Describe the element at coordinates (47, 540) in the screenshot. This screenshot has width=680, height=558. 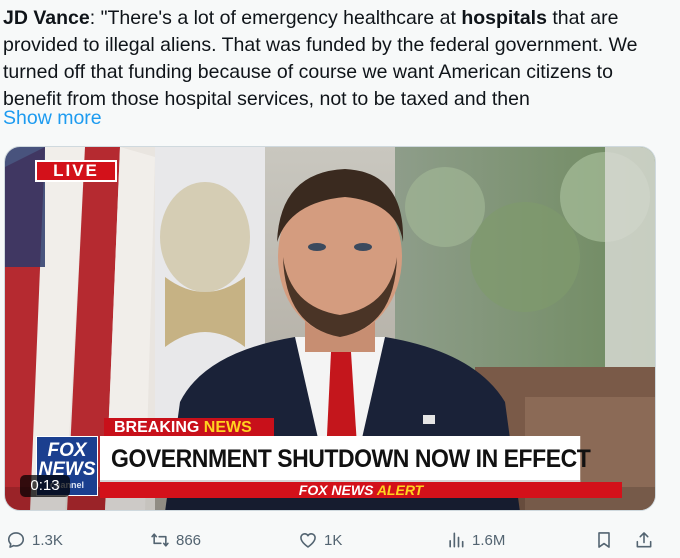
I see `reply-count: 1.3K` at that location.